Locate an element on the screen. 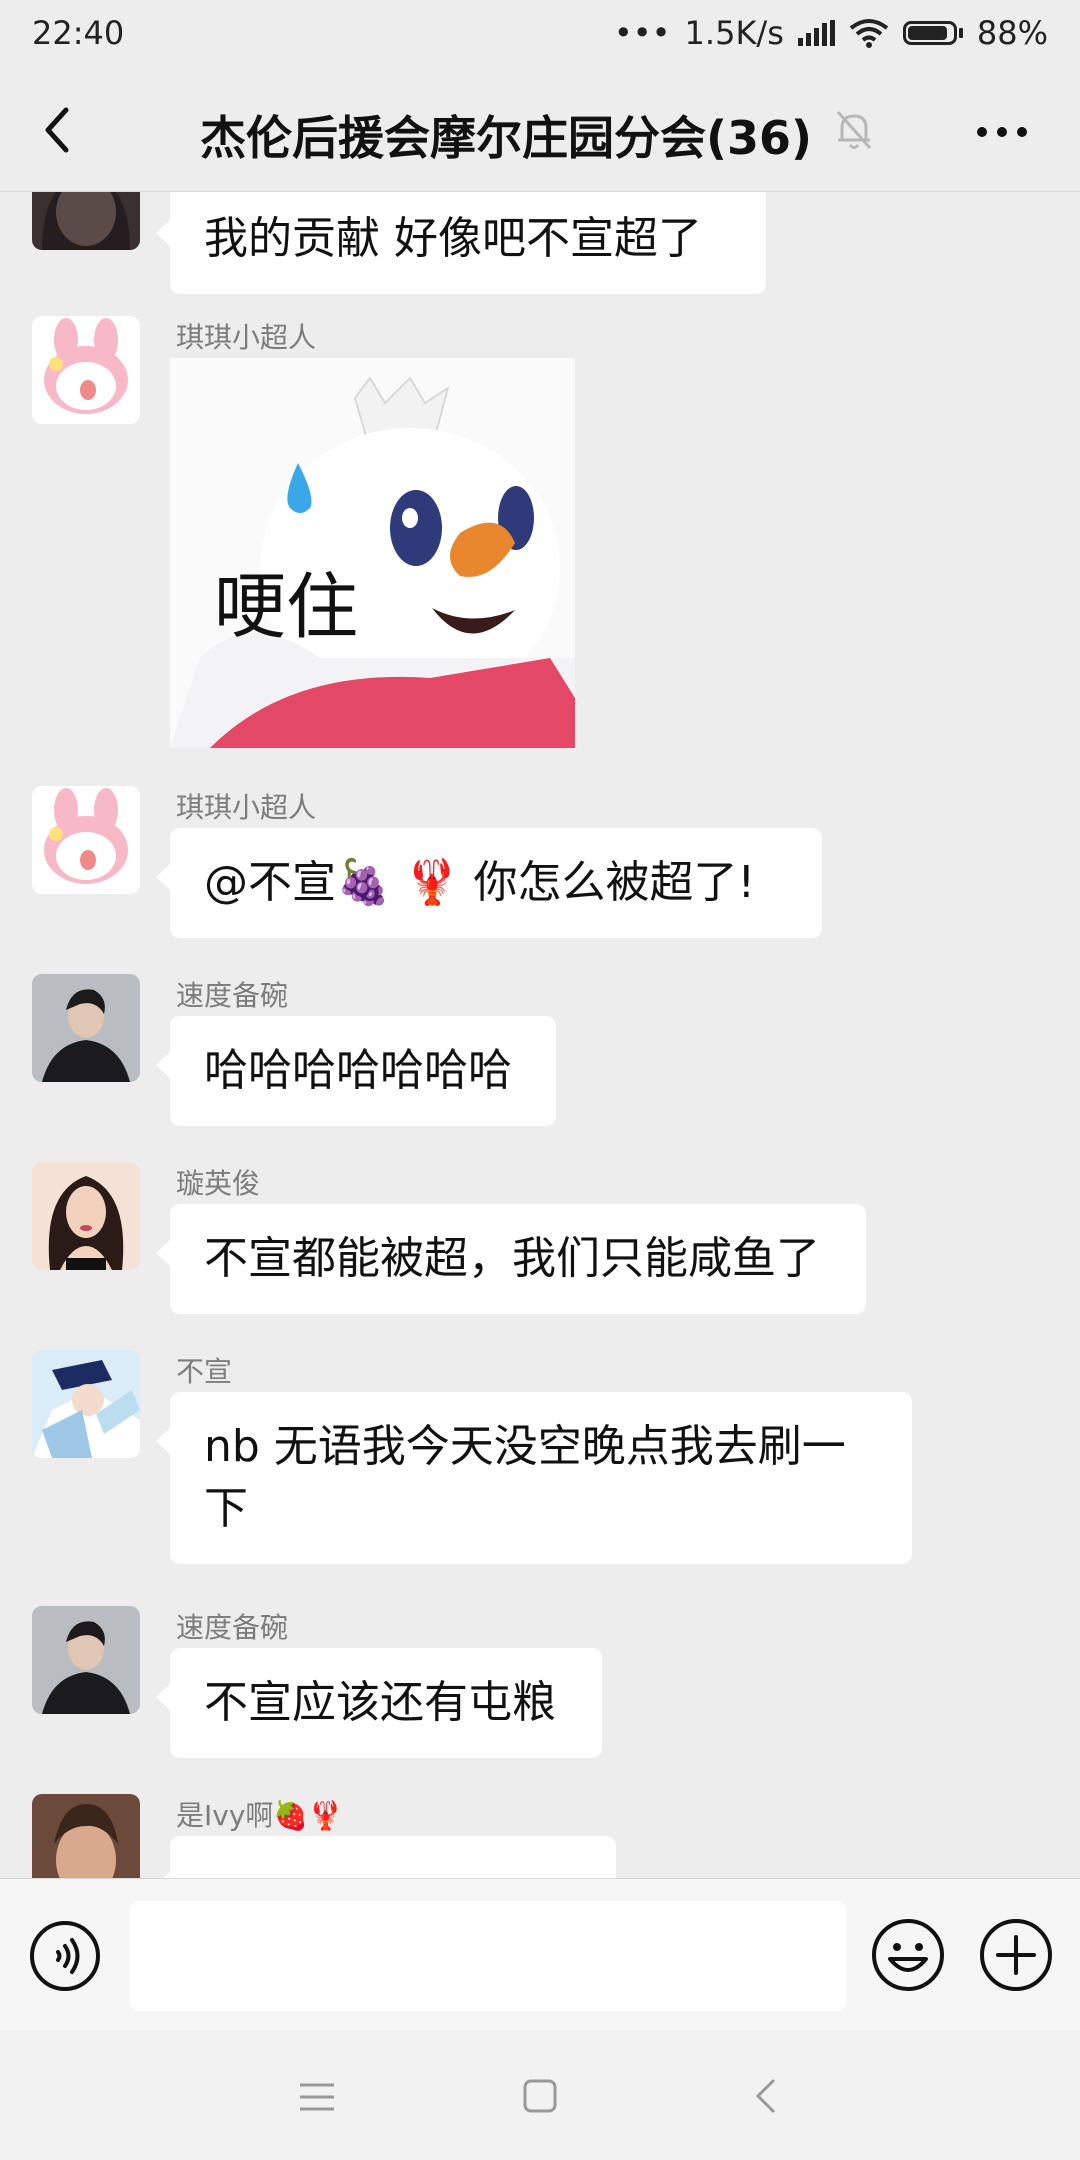  sender-name: 不宣 is located at coordinates (204, 1371).